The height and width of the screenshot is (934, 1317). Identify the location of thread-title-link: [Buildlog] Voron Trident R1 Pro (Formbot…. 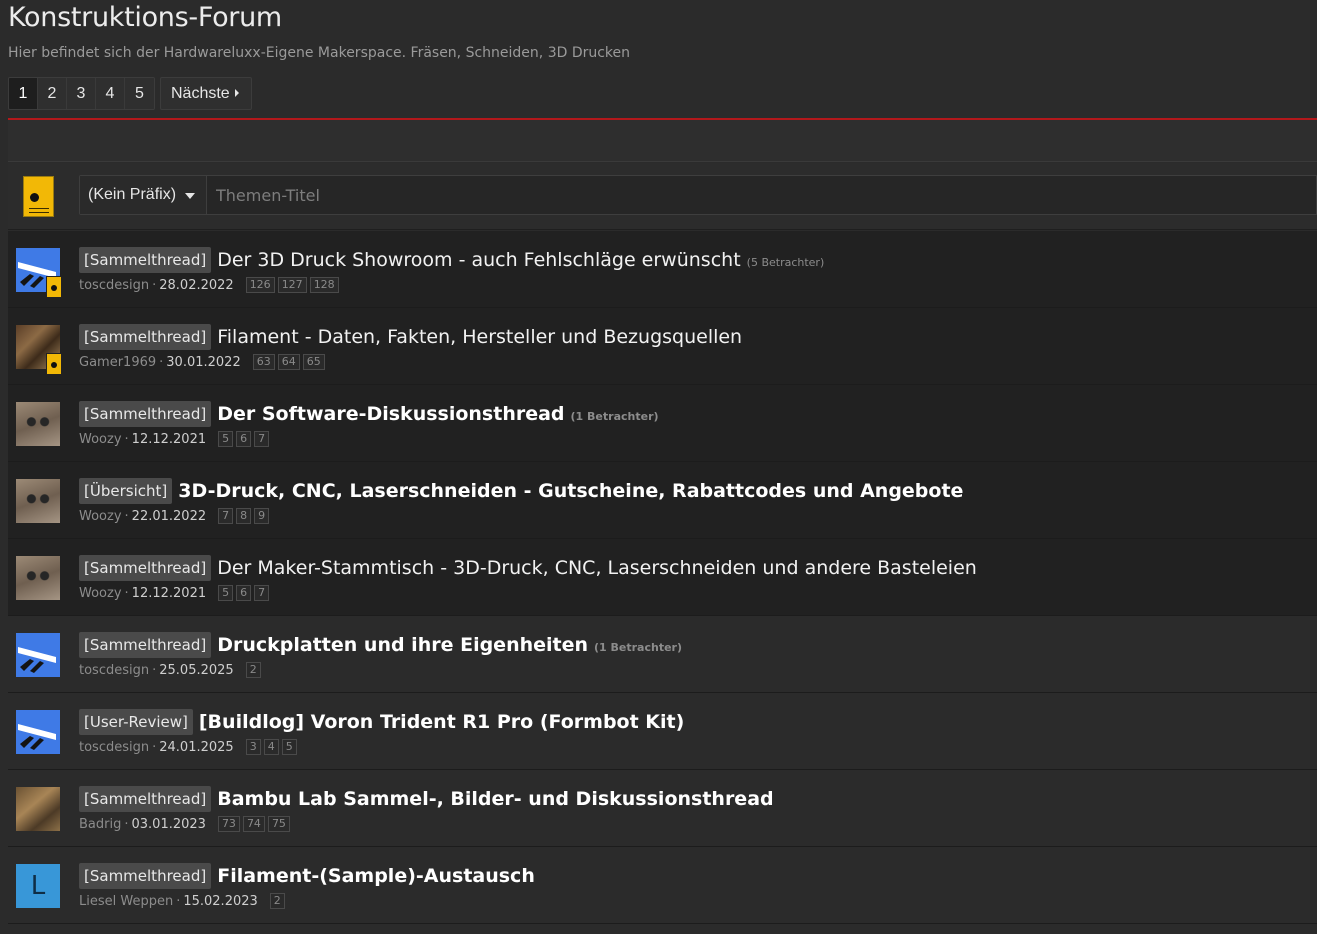
(441, 722).